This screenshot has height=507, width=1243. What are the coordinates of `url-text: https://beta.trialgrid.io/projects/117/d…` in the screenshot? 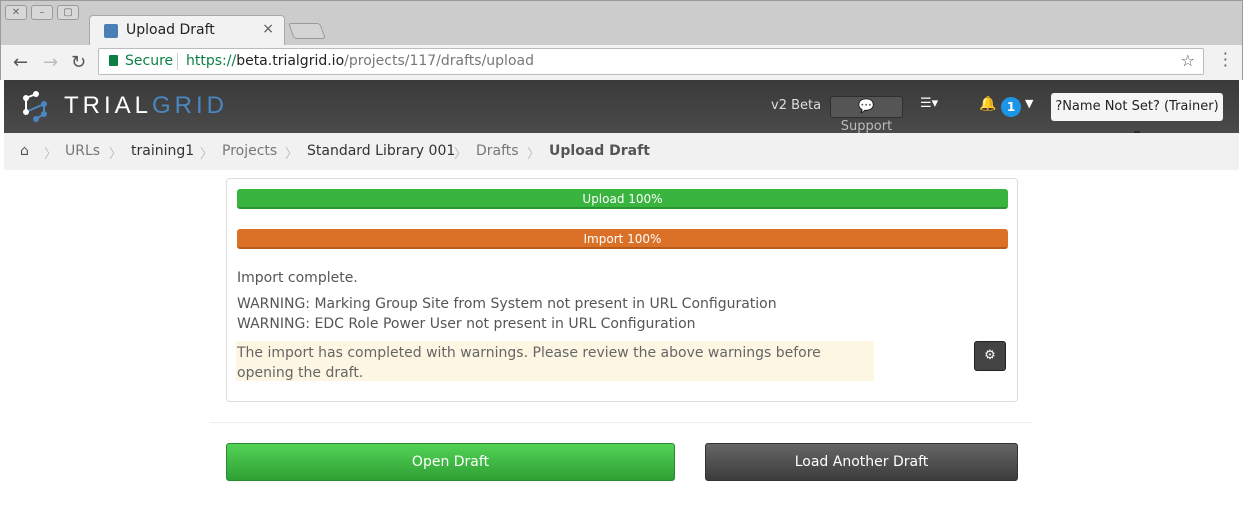 It's located at (360, 61).